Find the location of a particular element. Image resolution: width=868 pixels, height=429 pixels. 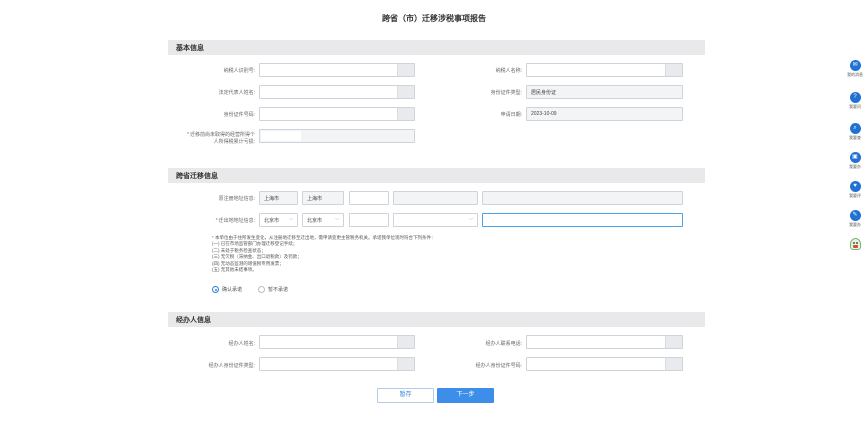

apply-date-label: 申请日期: is located at coordinates (511, 115).